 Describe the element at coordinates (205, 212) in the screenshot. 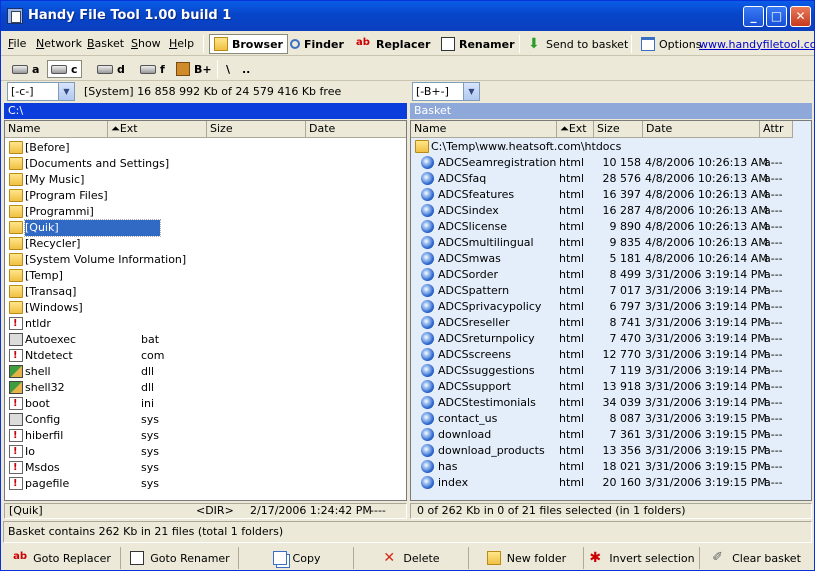

I see `list-item: [Programmi]` at that location.